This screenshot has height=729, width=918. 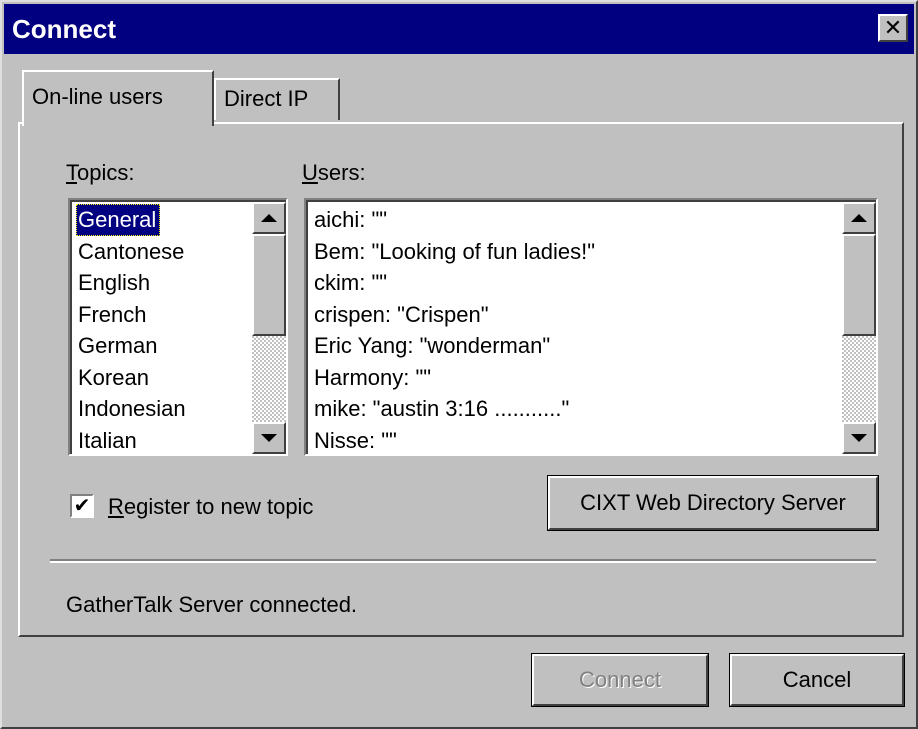 What do you see at coordinates (64, 29) in the screenshot?
I see `window-title: Connect` at bounding box center [64, 29].